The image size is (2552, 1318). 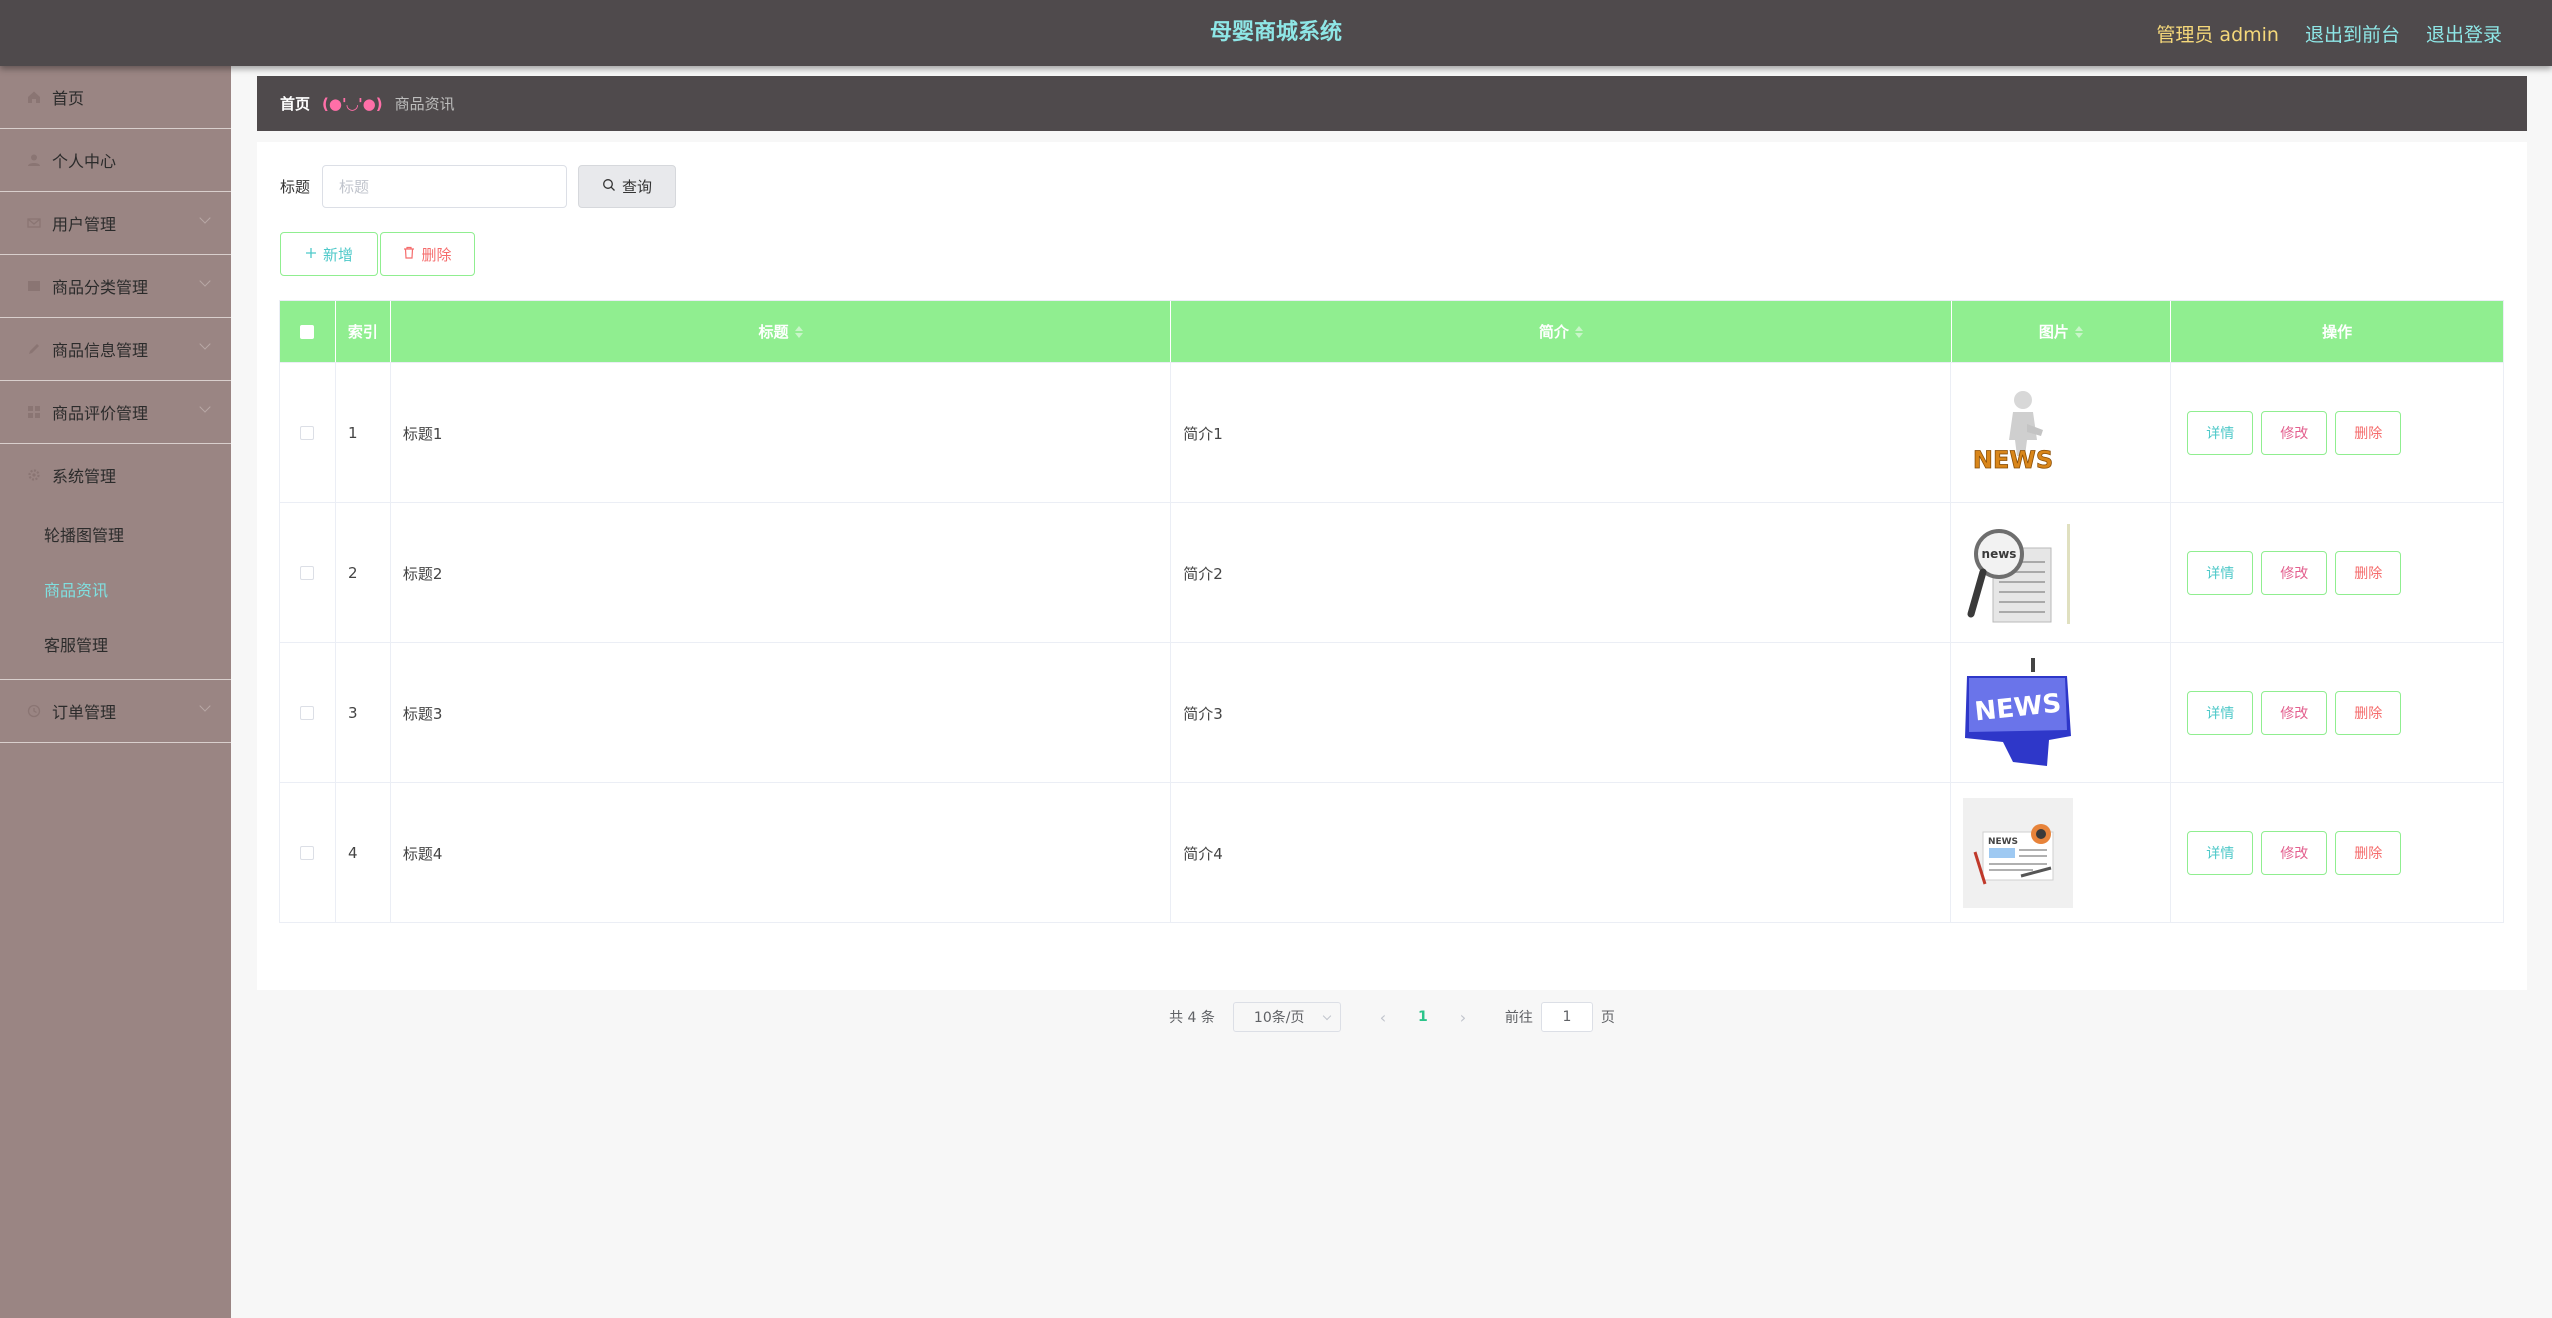 I want to click on sidebar-item-label: 商品信息管理, so click(x=100, y=350).